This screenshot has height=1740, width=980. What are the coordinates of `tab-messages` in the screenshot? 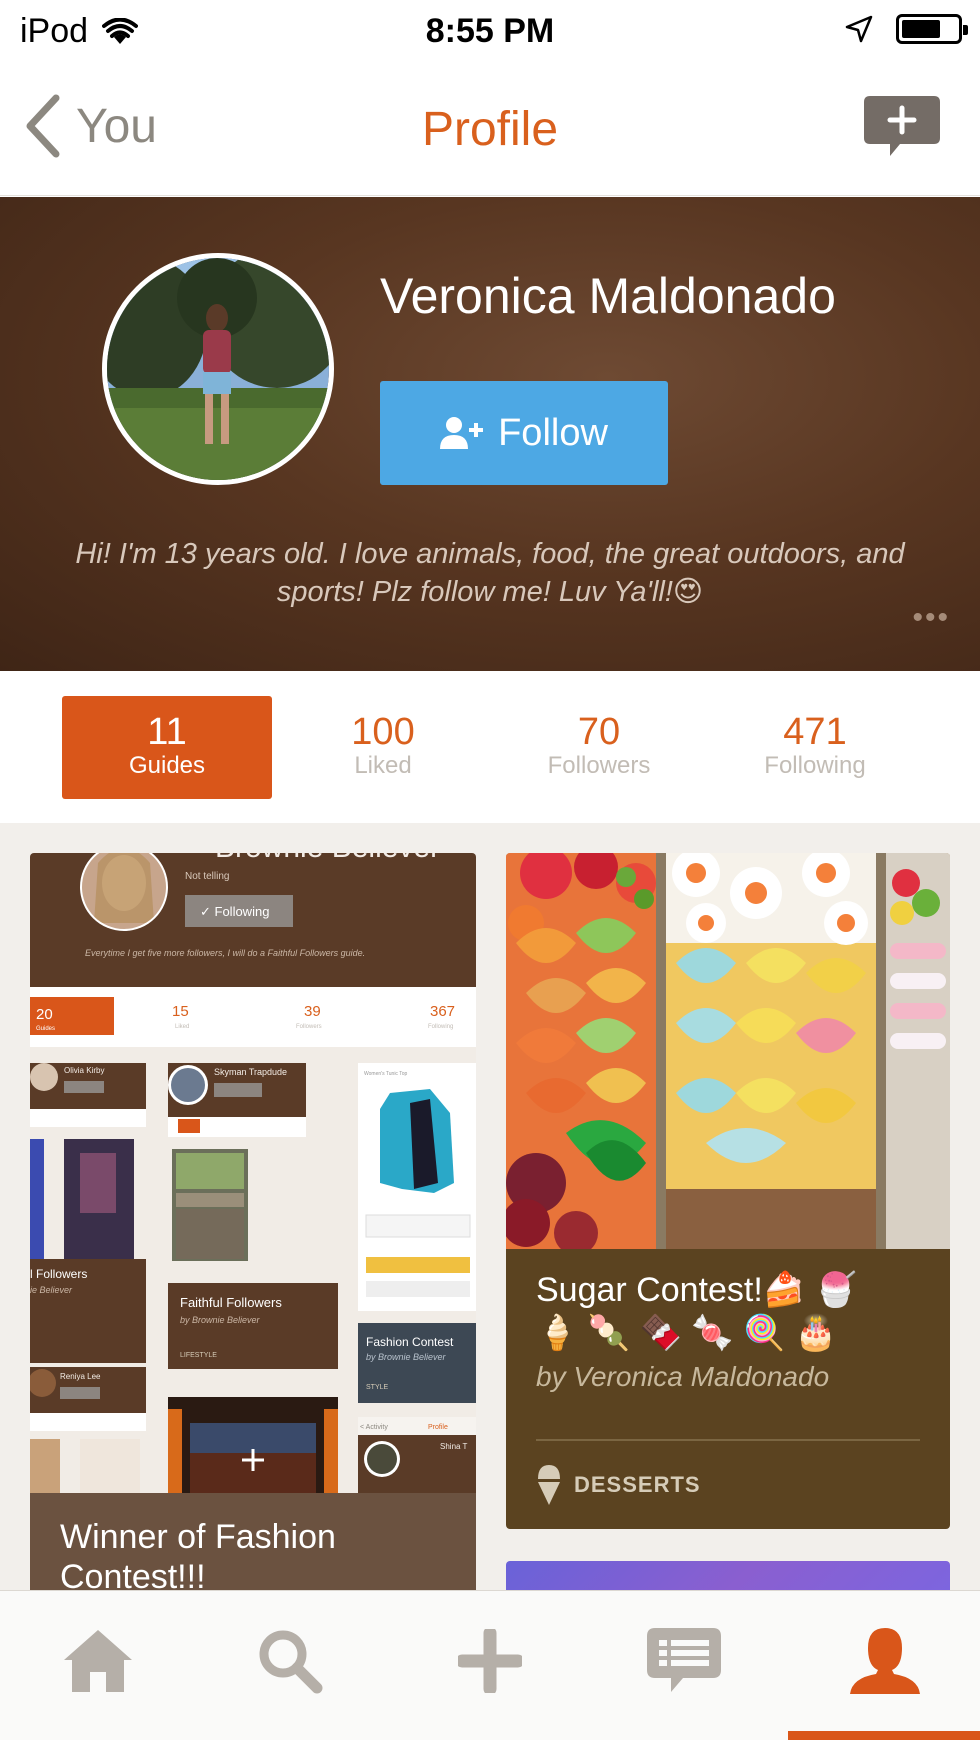 It's located at (684, 1661).